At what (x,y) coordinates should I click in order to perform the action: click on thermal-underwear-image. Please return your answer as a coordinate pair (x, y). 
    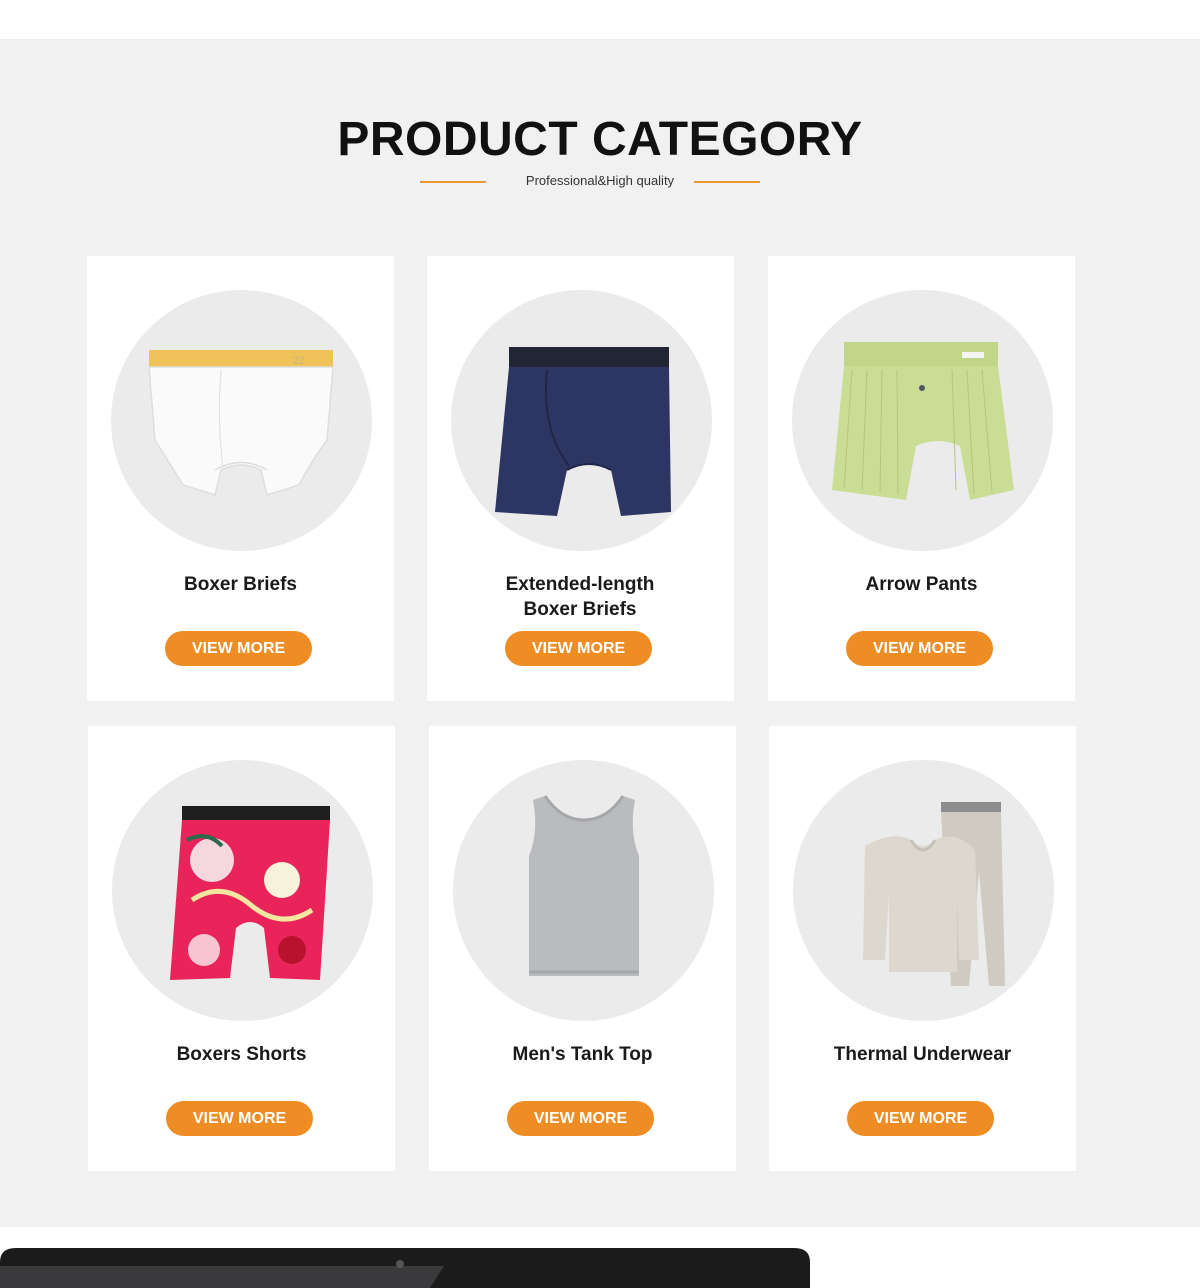
    Looking at the image, I should click on (923, 890).